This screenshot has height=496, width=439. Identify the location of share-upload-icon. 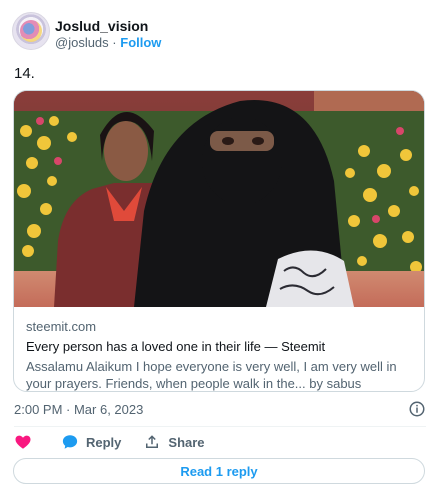
(152, 441).